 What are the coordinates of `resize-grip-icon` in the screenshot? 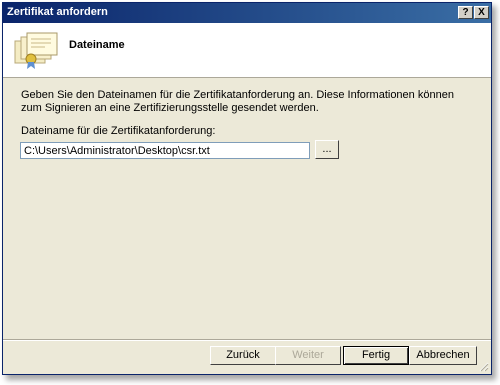 It's located at (483, 366).